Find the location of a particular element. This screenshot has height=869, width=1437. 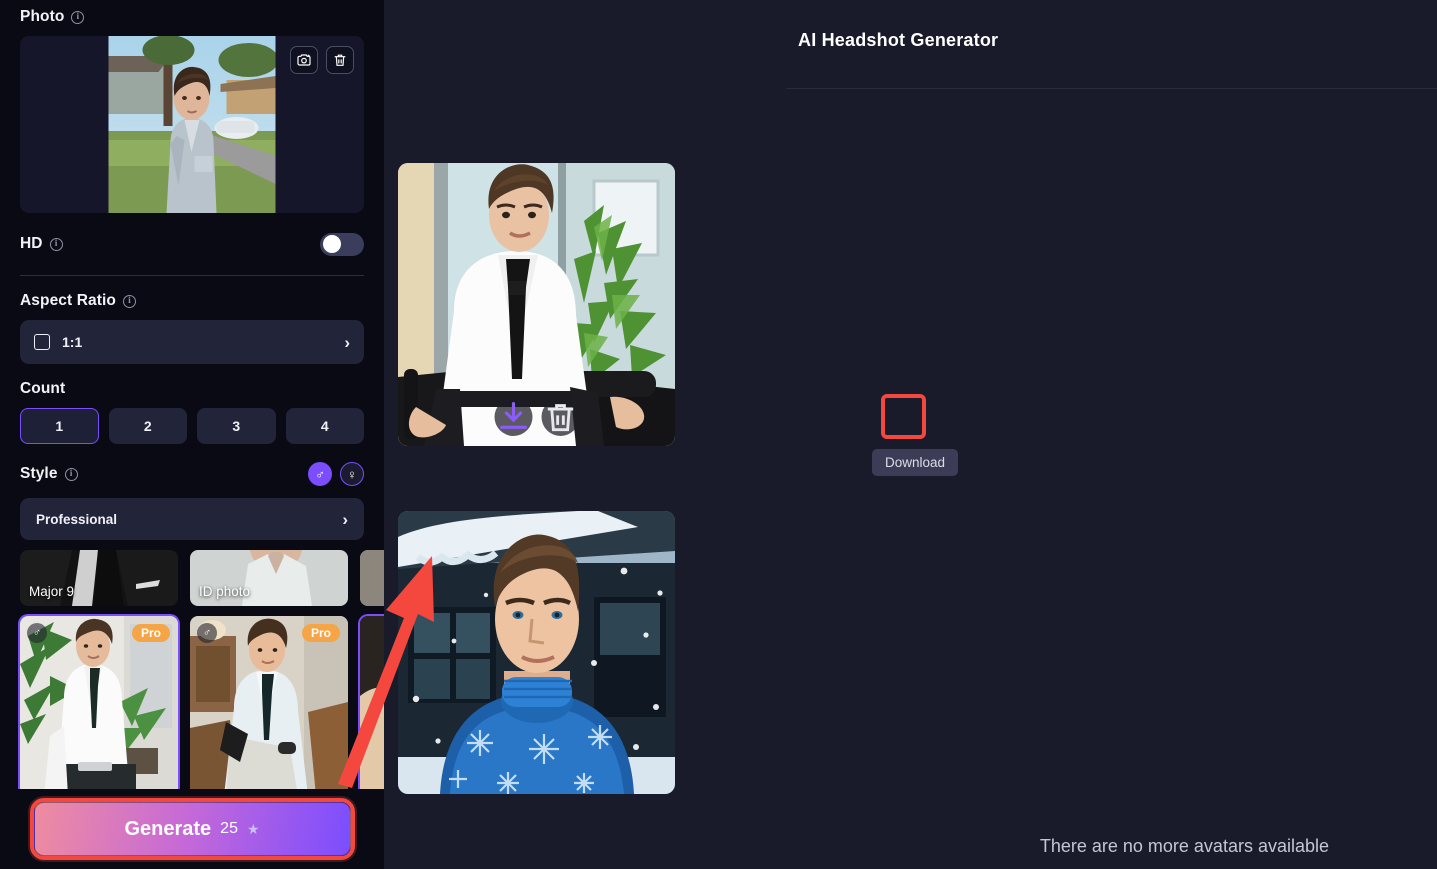

hd-toggle-knob is located at coordinates (332, 244).